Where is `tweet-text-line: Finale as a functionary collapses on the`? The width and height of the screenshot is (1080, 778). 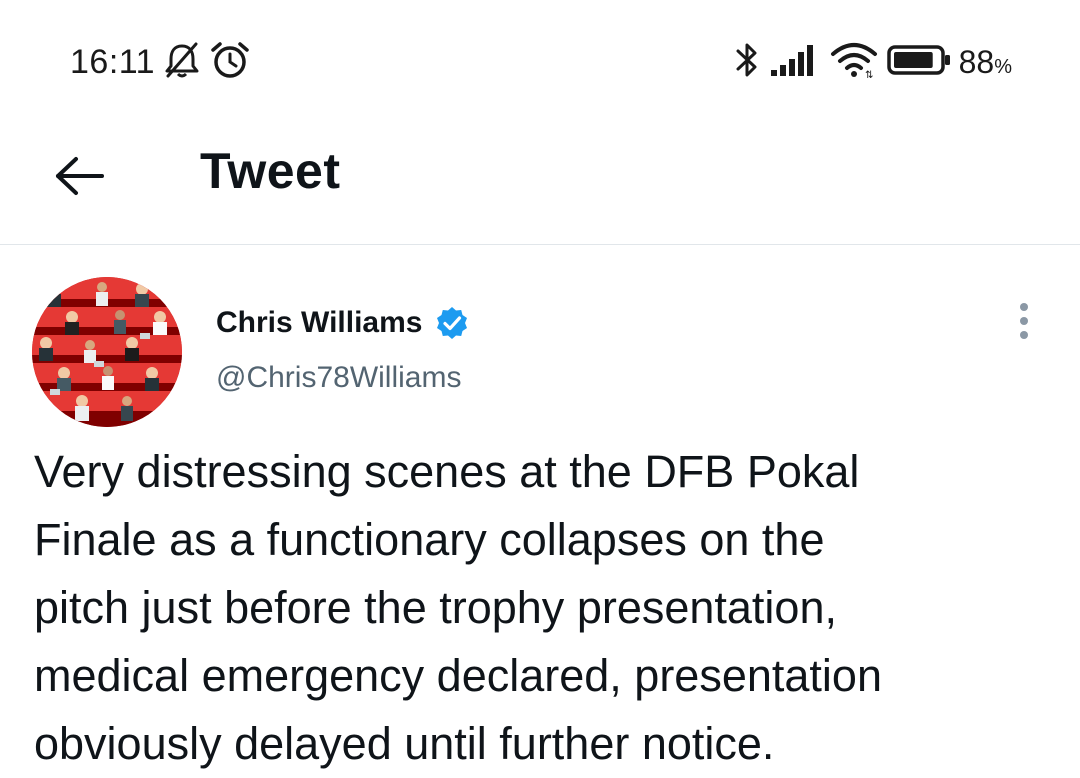
tweet-text-line: Finale as a functionary collapses on the is located at coordinates (429, 539).